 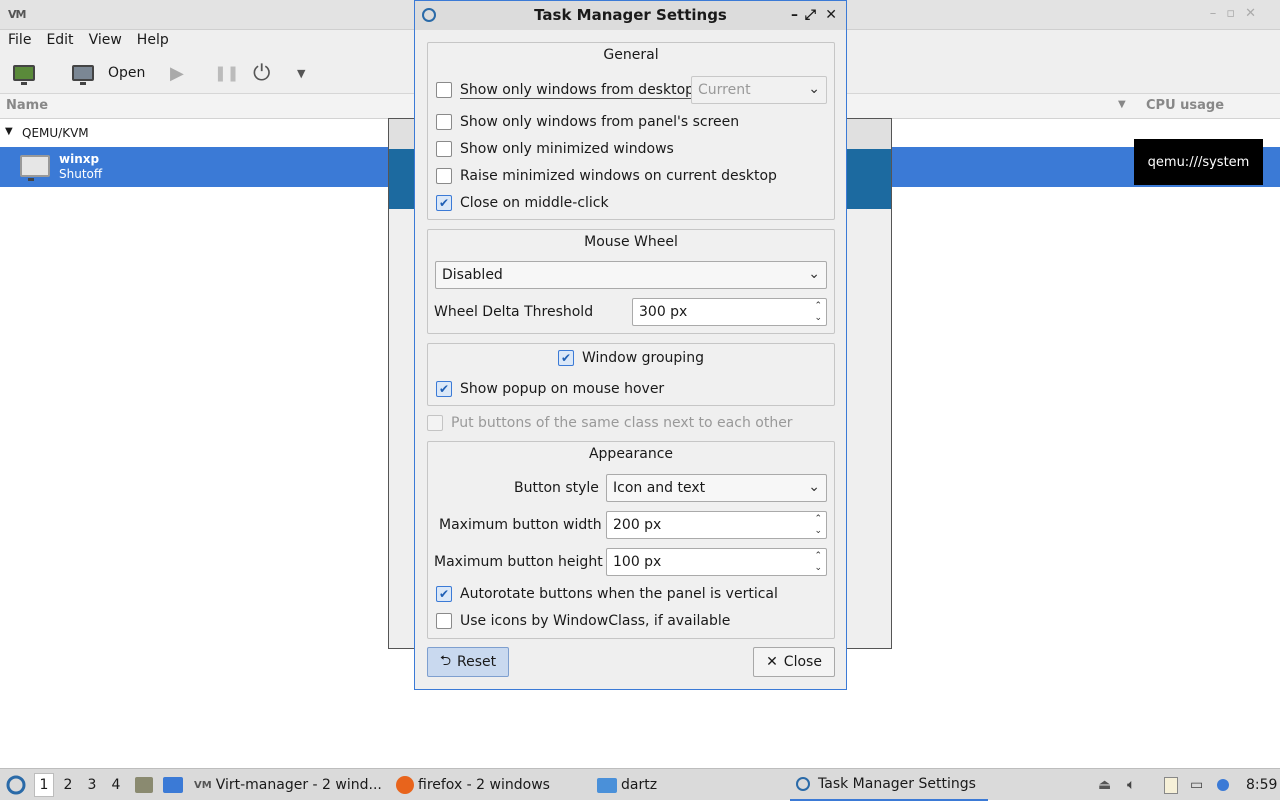 What do you see at coordinates (724, 90) in the screenshot?
I see `desktop-combo-value: Current` at bounding box center [724, 90].